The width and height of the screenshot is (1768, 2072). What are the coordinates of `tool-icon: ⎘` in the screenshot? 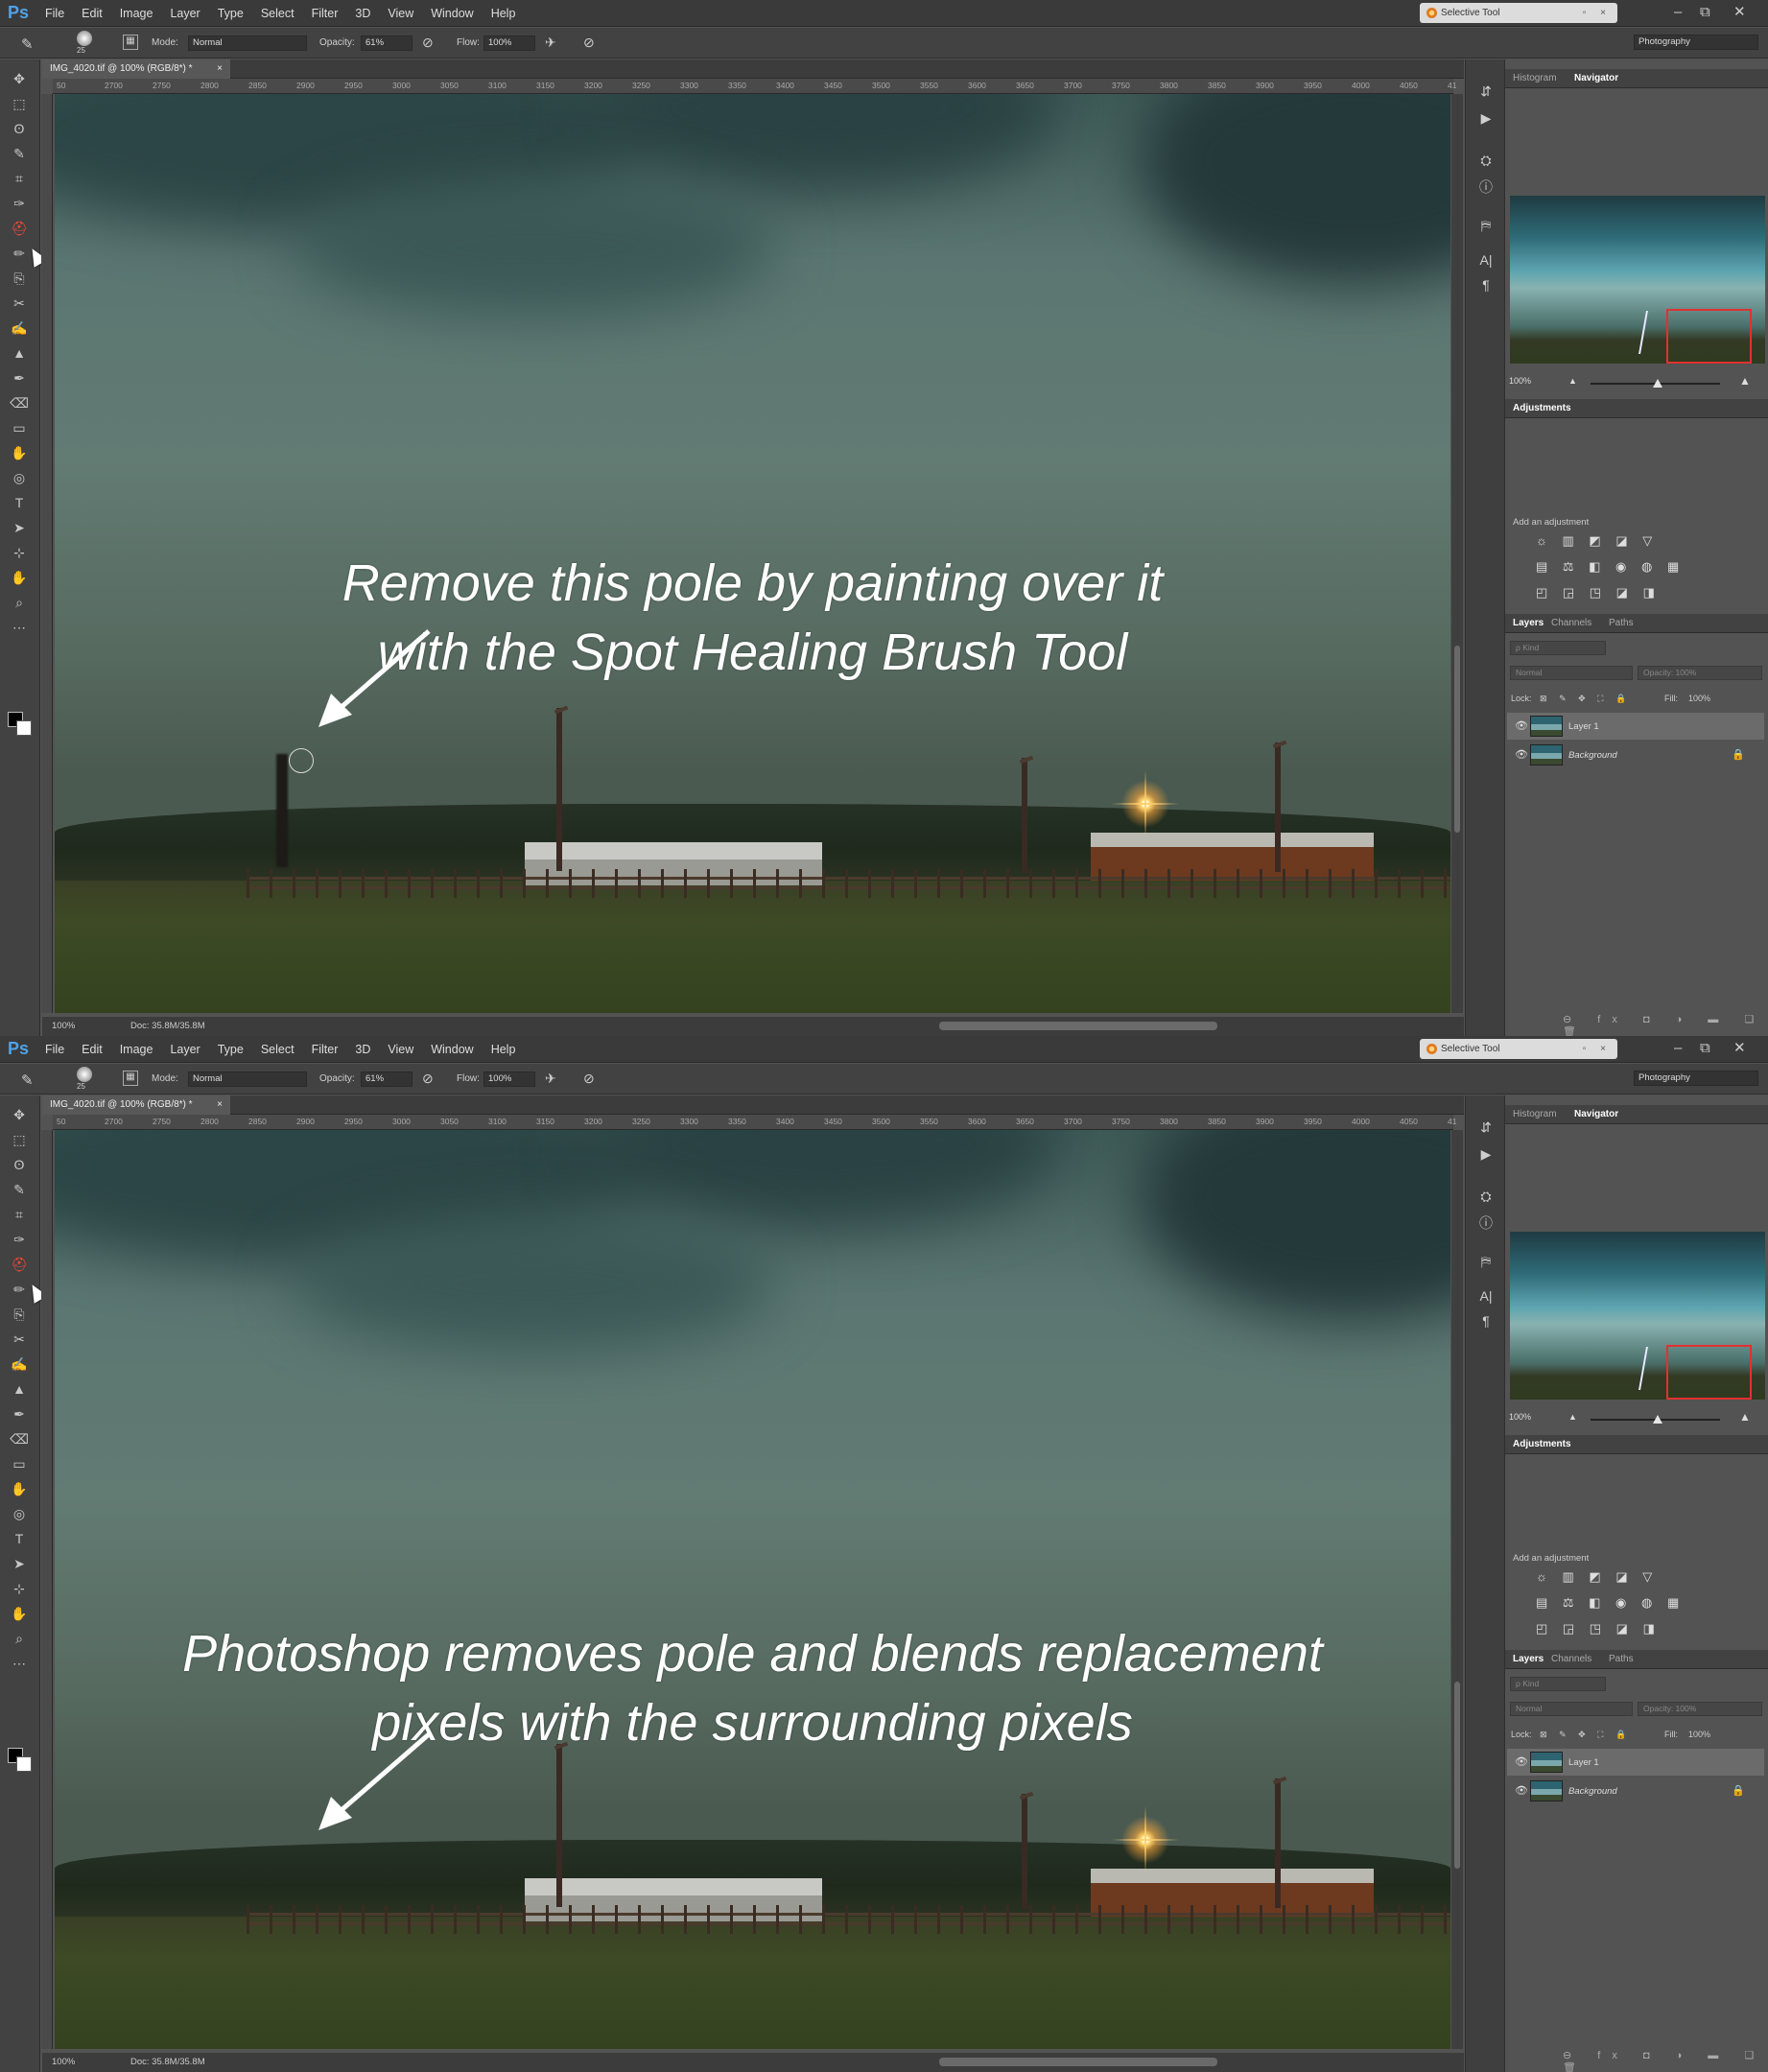 It's located at (19, 278).